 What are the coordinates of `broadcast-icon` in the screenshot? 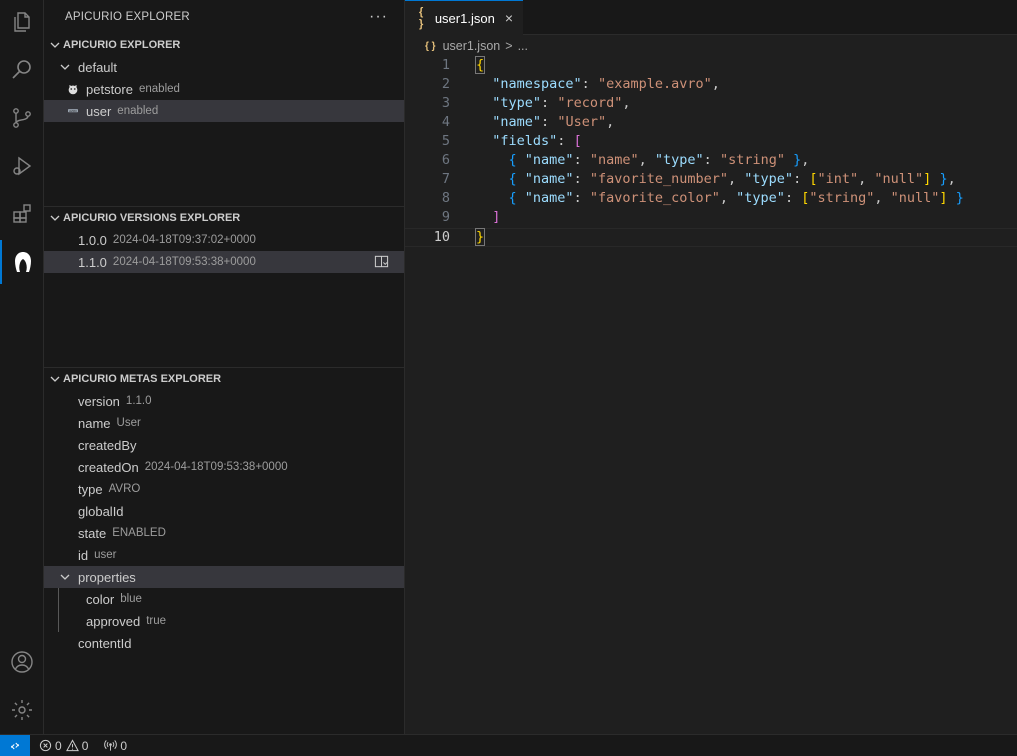 It's located at (111, 745).